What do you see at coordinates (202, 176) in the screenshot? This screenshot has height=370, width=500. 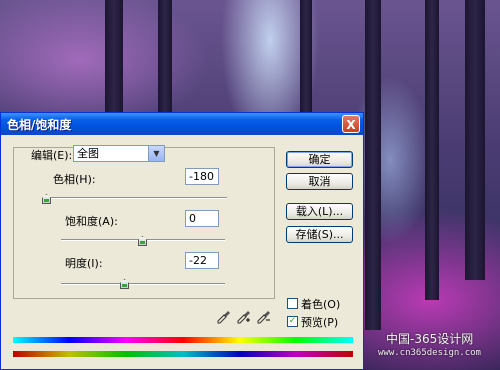 I see `hue-value-input: -180` at bounding box center [202, 176].